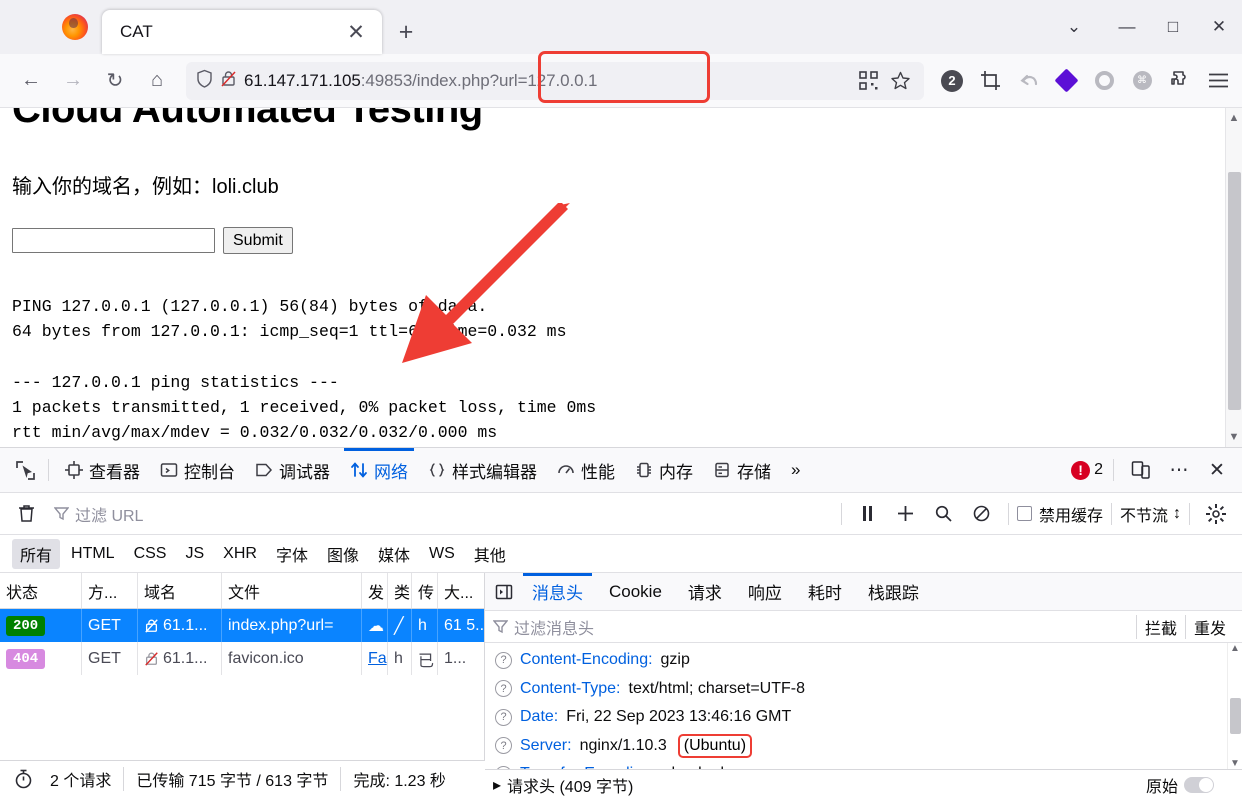 This screenshot has width=1242, height=797. What do you see at coordinates (1028, 81) in the screenshot?
I see `undo-arrow-icon` at bounding box center [1028, 81].